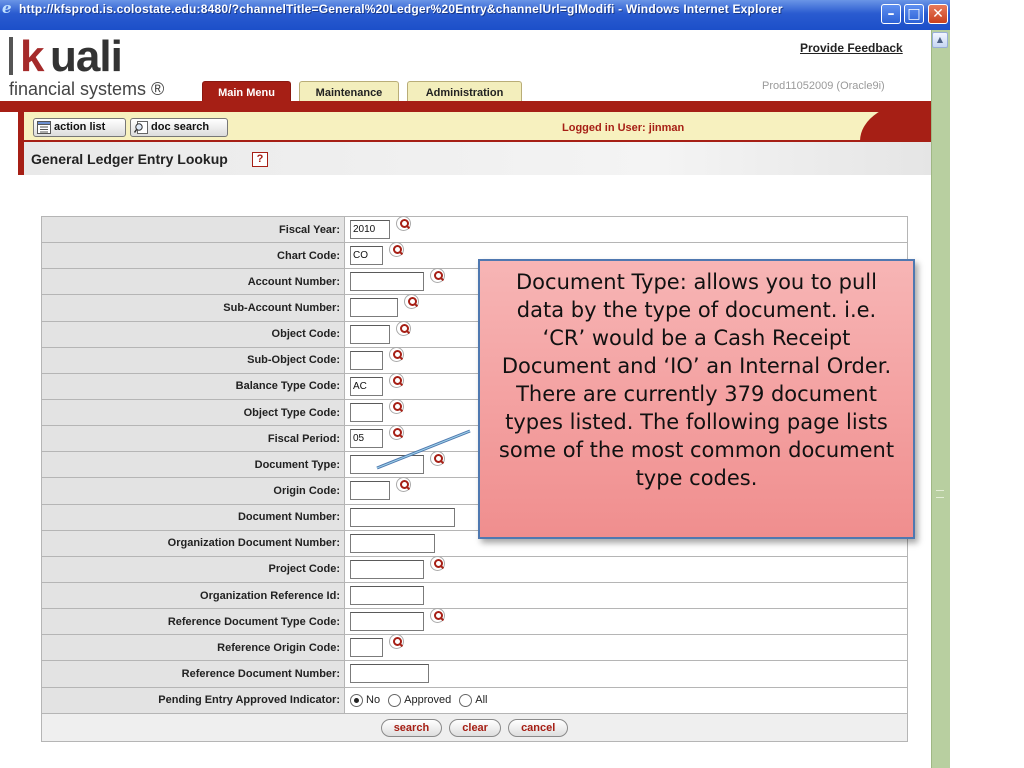 The image size is (1024, 768). Describe the element at coordinates (428, 700) in the screenshot. I see `pending-approved-label: Approved` at that location.